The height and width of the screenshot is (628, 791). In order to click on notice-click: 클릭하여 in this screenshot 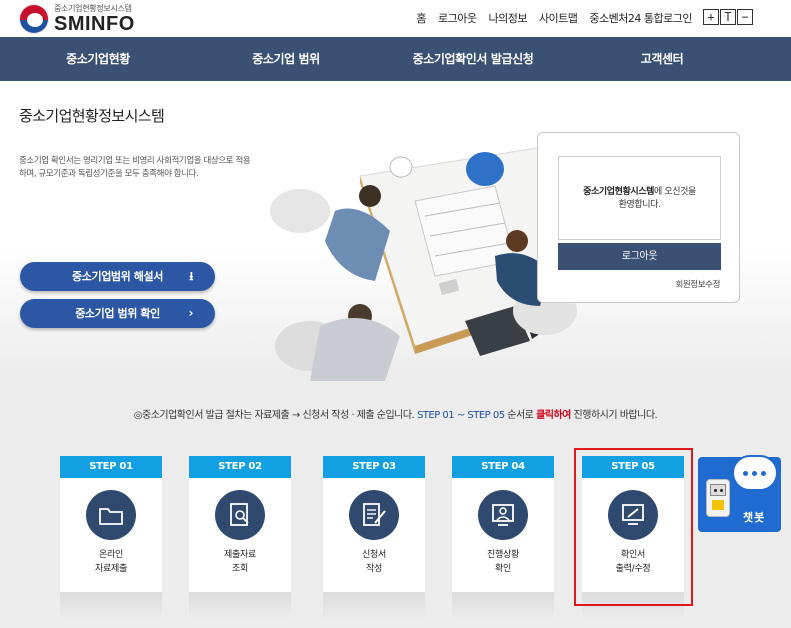, I will do `click(553, 415)`.